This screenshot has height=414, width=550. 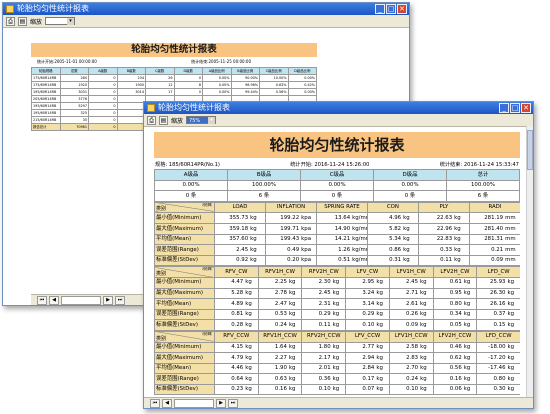 I want to click on back-window-titlebar: 轮胎均匀性统计报表 _ □ ✕, so click(x=206, y=9).